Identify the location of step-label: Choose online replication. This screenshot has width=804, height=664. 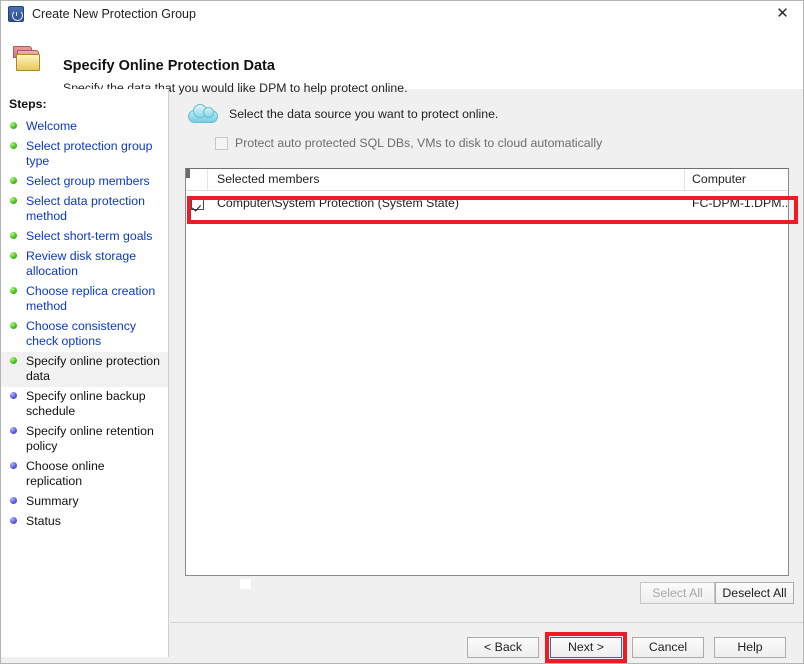
(65, 473).